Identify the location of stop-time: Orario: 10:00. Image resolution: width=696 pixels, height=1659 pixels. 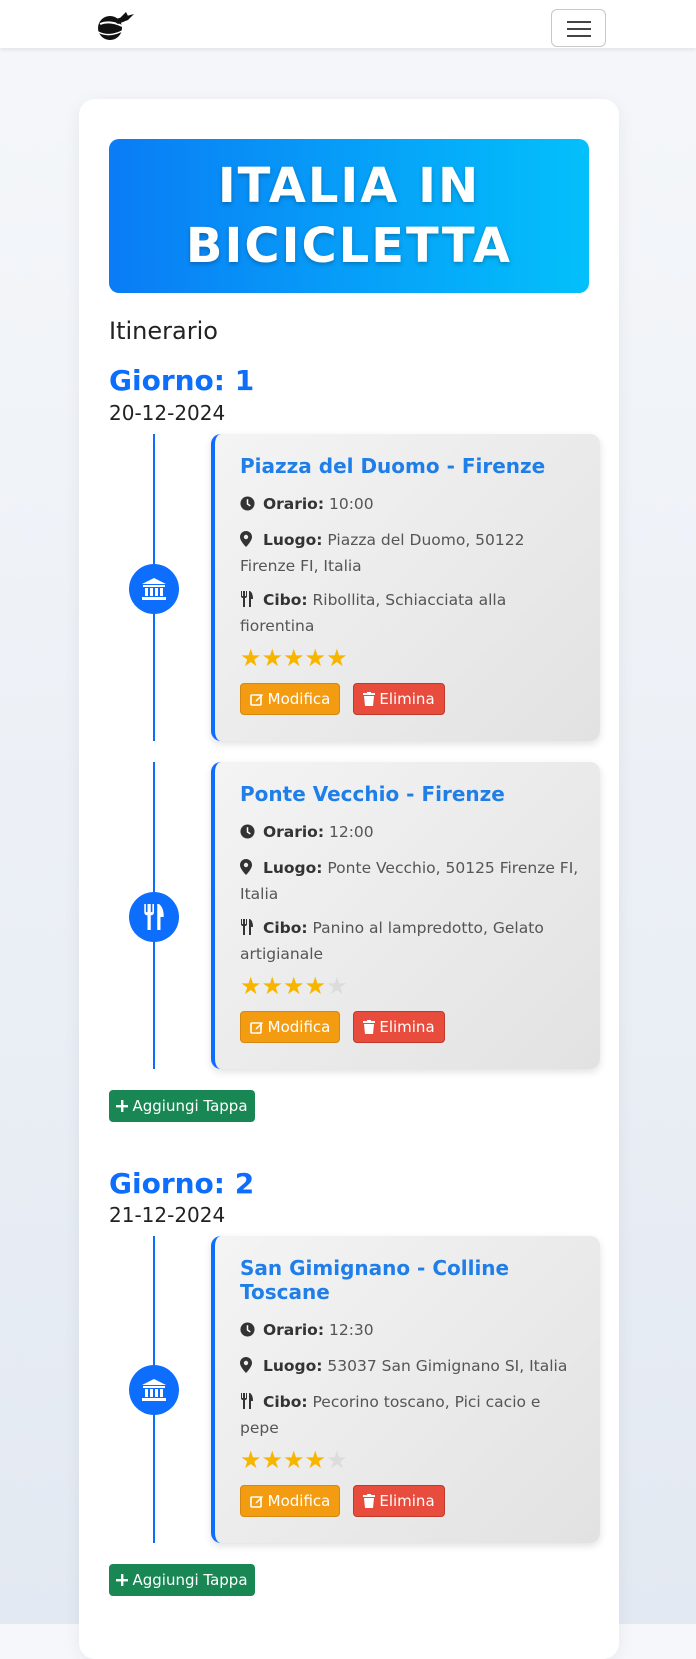
(410, 505).